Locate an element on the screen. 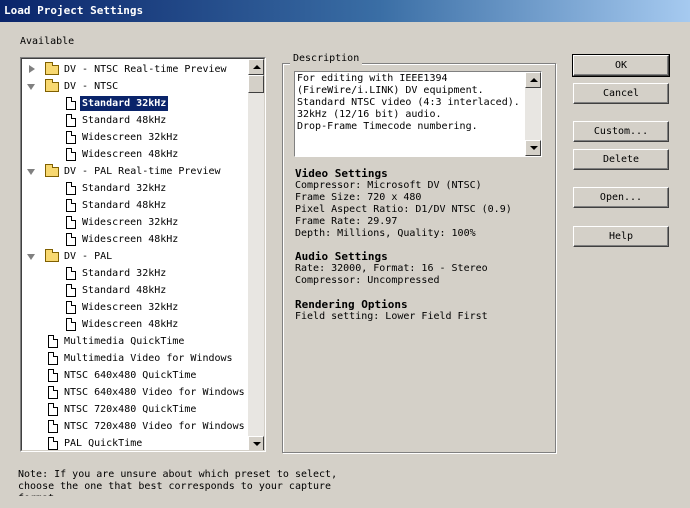 The height and width of the screenshot is (508, 690). tree-item-label: NTSC 640x480 QuickTime is located at coordinates (130, 375).